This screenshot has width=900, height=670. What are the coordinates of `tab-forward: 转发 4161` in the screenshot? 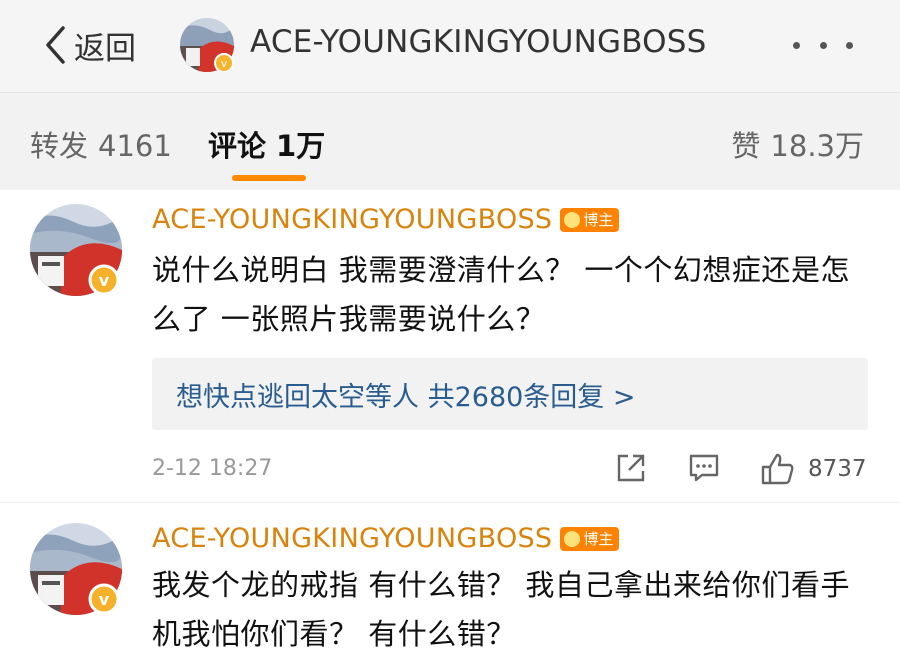 It's located at (101, 144).